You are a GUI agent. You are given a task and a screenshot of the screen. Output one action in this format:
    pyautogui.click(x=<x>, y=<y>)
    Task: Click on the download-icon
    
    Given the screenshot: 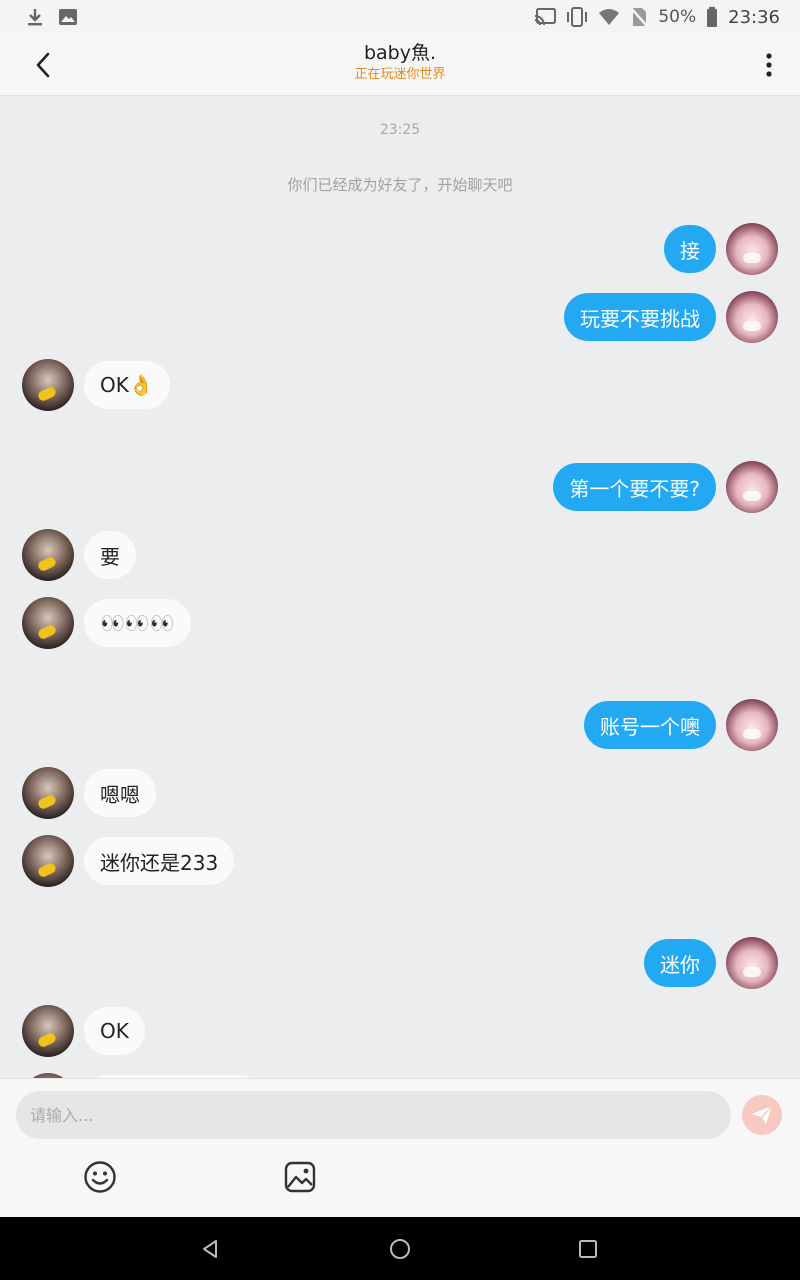 What is the action you would take?
    pyautogui.click(x=35, y=17)
    